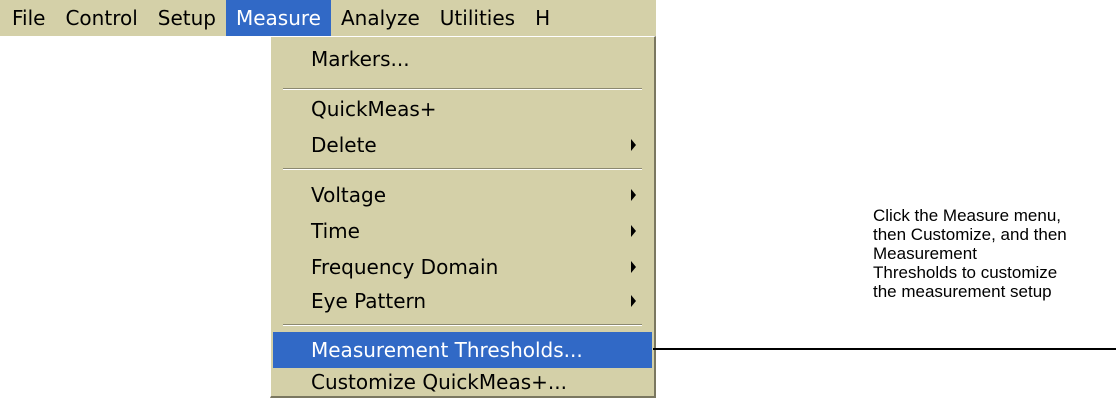  What do you see at coordinates (542, 18) in the screenshot?
I see `menu-help: H` at bounding box center [542, 18].